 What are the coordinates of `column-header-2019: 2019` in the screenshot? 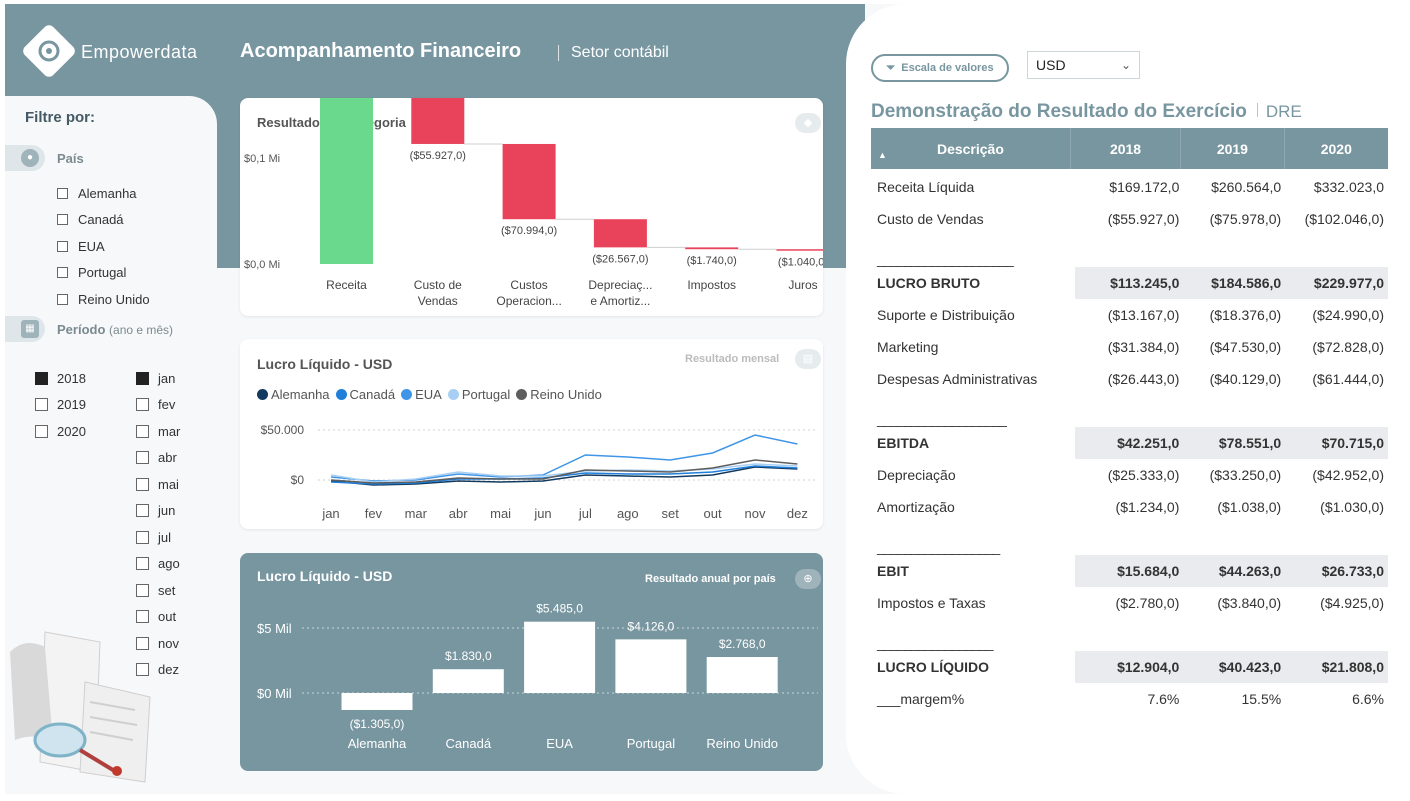 It's located at (1233, 148).